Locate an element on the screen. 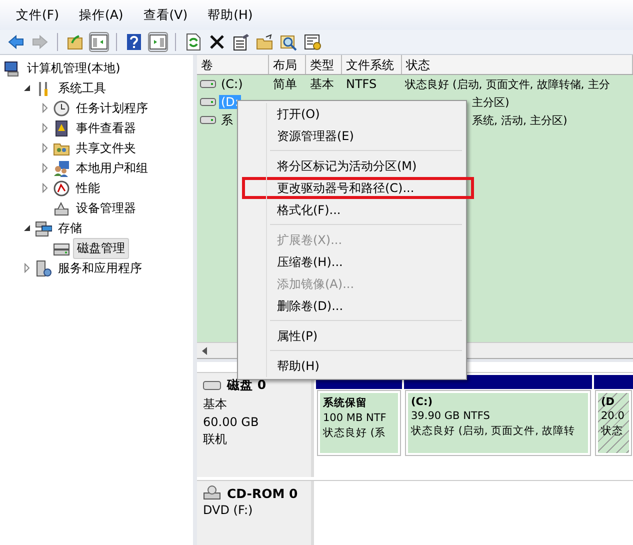 The image size is (633, 545). table-cell-text: 简单 is located at coordinates (285, 84).